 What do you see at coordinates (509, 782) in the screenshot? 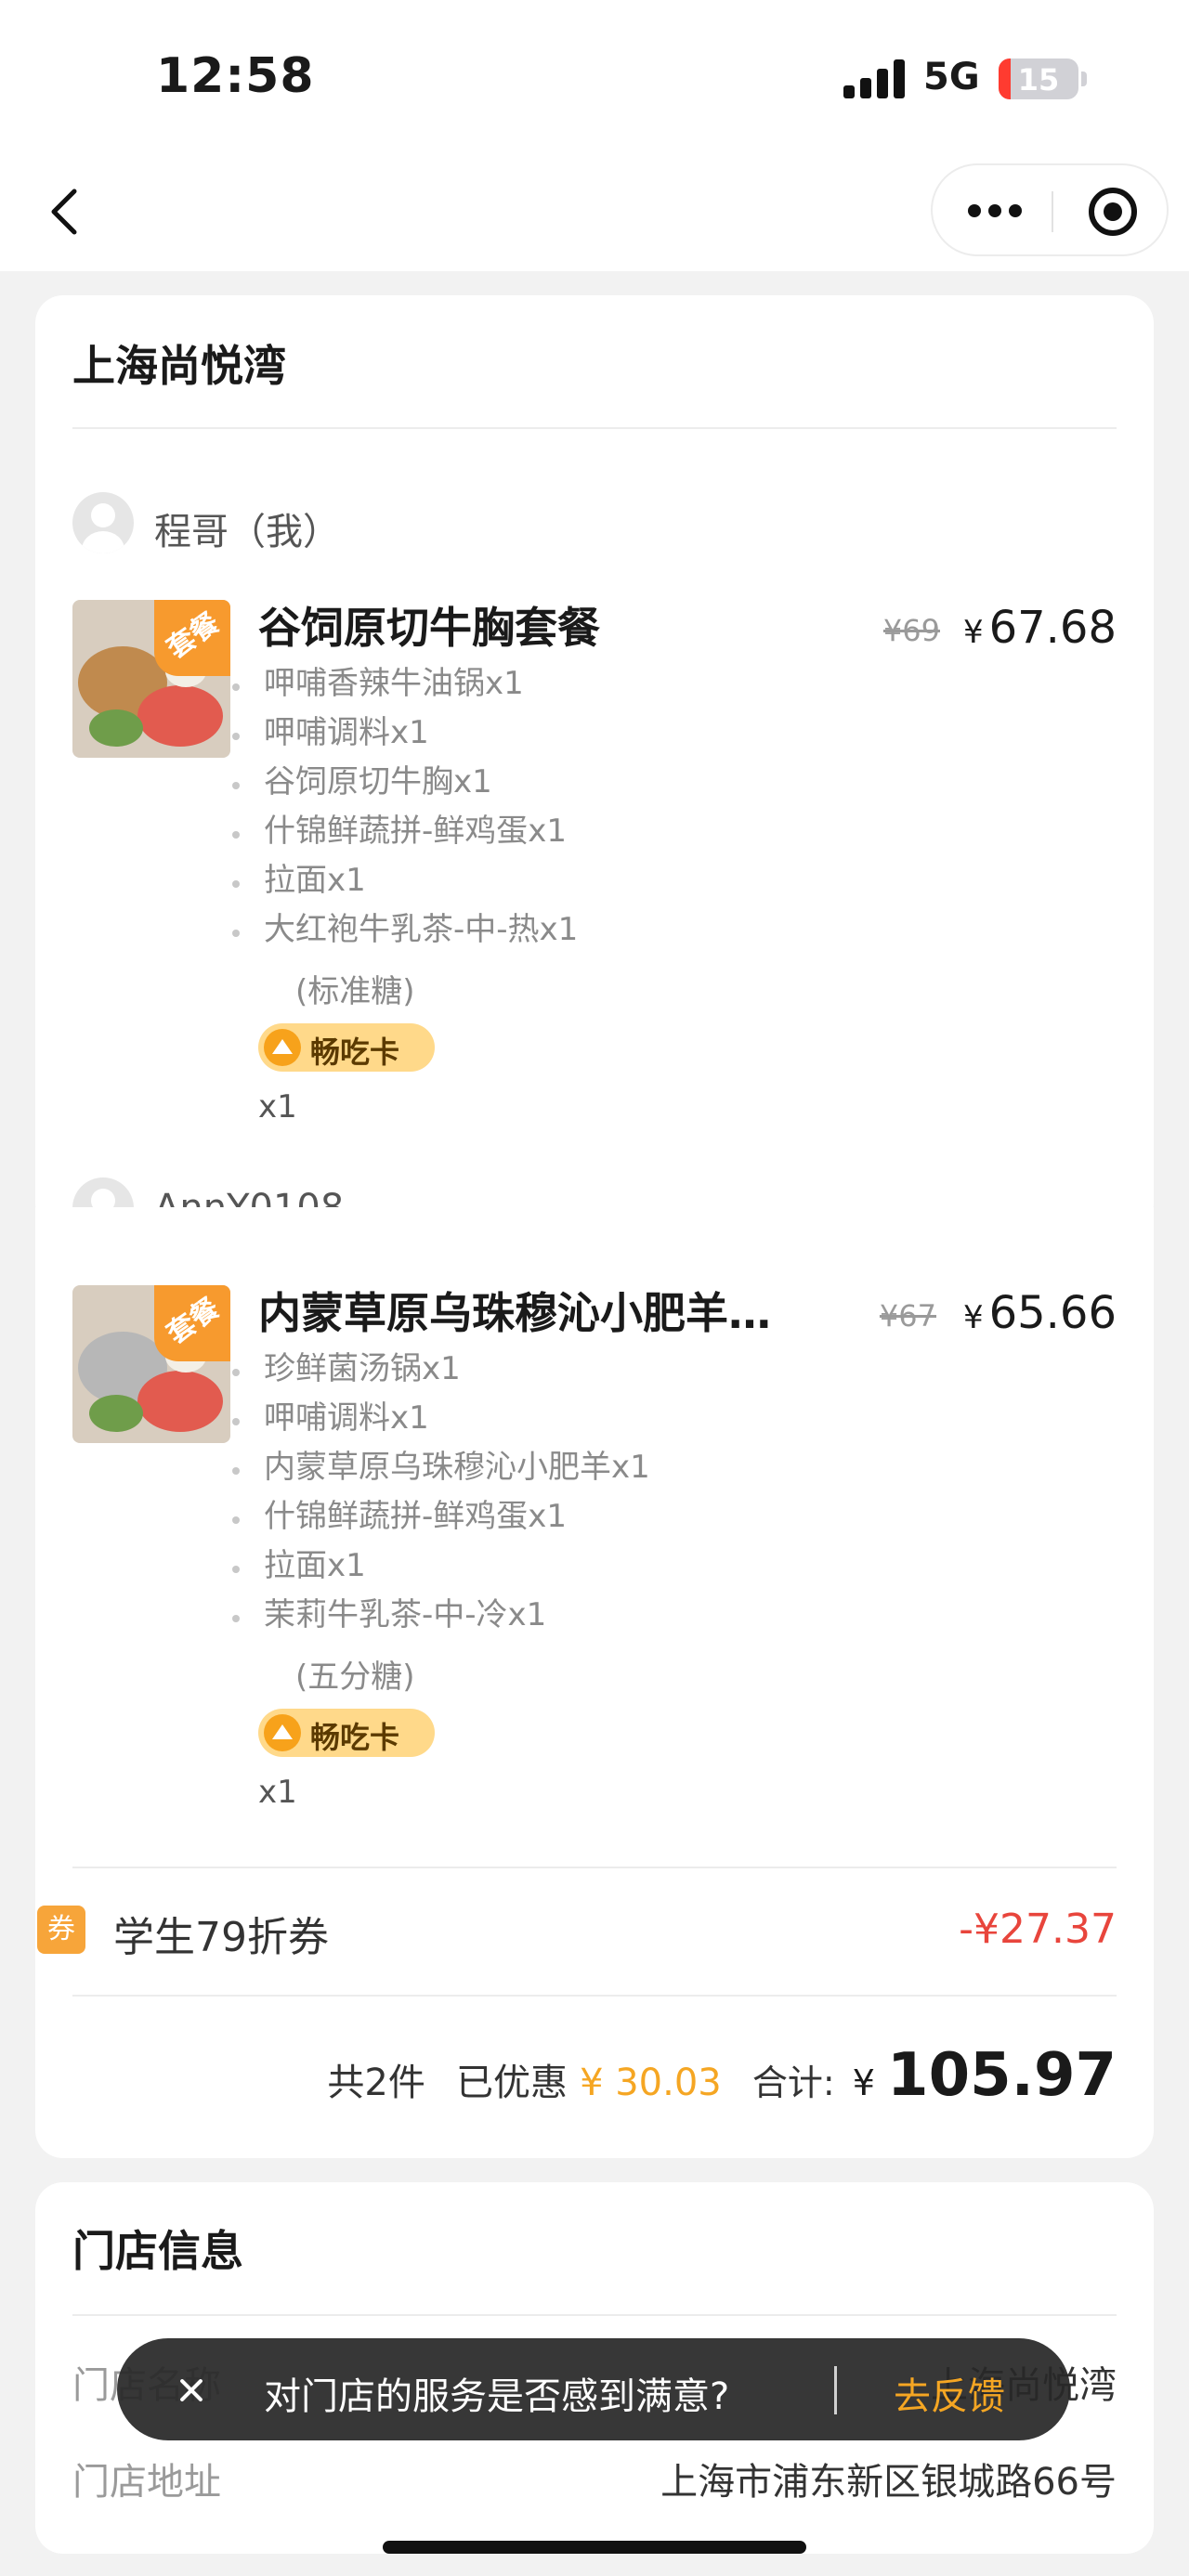
I see `list-item: 谷饲原切牛胸x1` at bounding box center [509, 782].